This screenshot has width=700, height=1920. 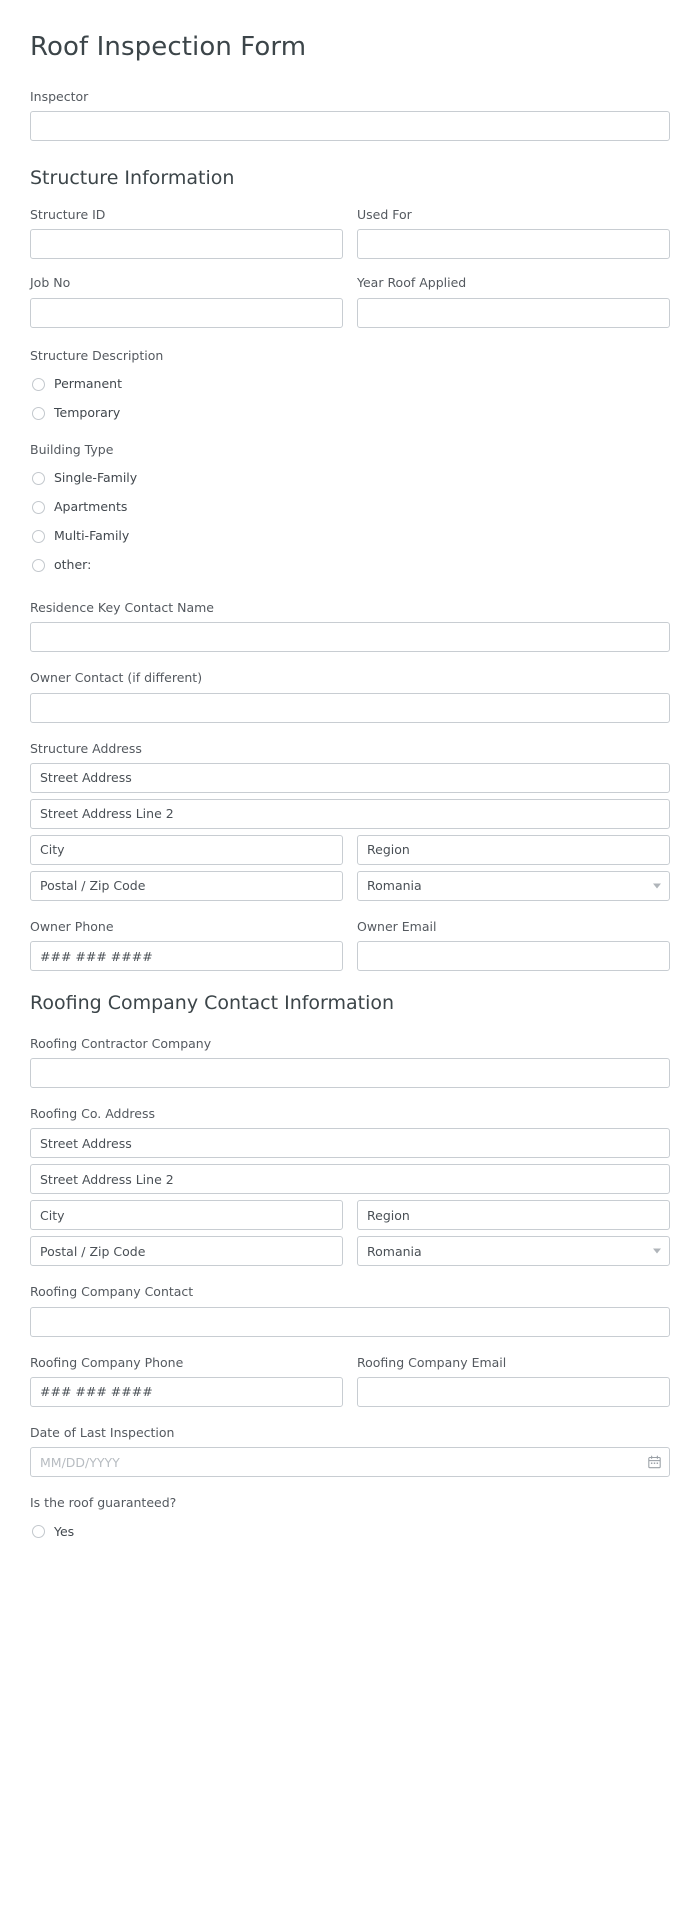 What do you see at coordinates (50, 283) in the screenshot?
I see `job-no-label: Job No` at bounding box center [50, 283].